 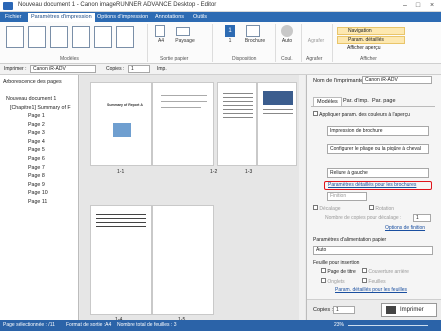 What do you see at coordinates (330, 209) in the screenshot?
I see `decalage-label: Décalage` at bounding box center [330, 209].